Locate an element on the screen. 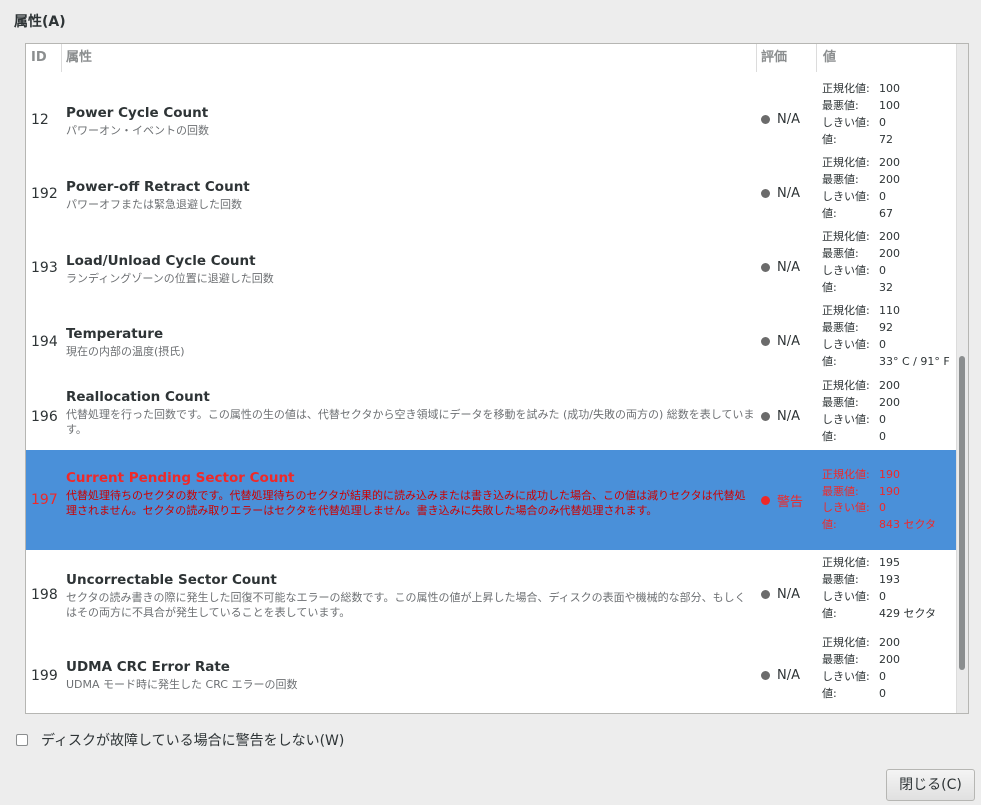 The width and height of the screenshot is (981, 805). value-cell: 正規化値: 100 最悪値: 100 しきい値: 0 値: 72 is located at coordinates (861, 114).